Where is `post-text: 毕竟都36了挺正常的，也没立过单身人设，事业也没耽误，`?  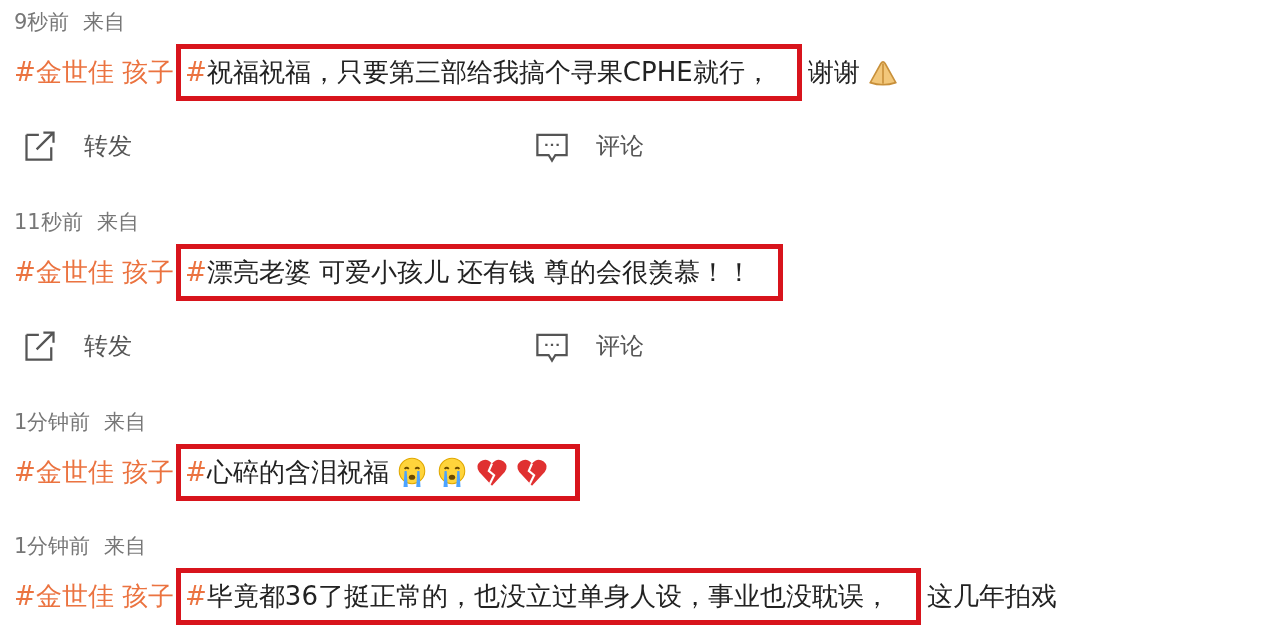
post-text: 毕竟都36了挺正常的，也没立过单身人设，事业也没耽误， is located at coordinates (548, 596).